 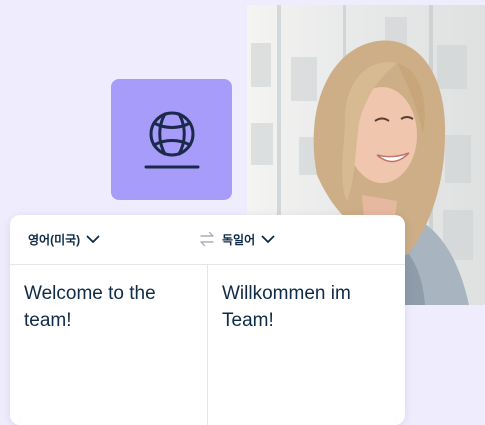 I want to click on swap-languages-button, so click(x=207, y=241).